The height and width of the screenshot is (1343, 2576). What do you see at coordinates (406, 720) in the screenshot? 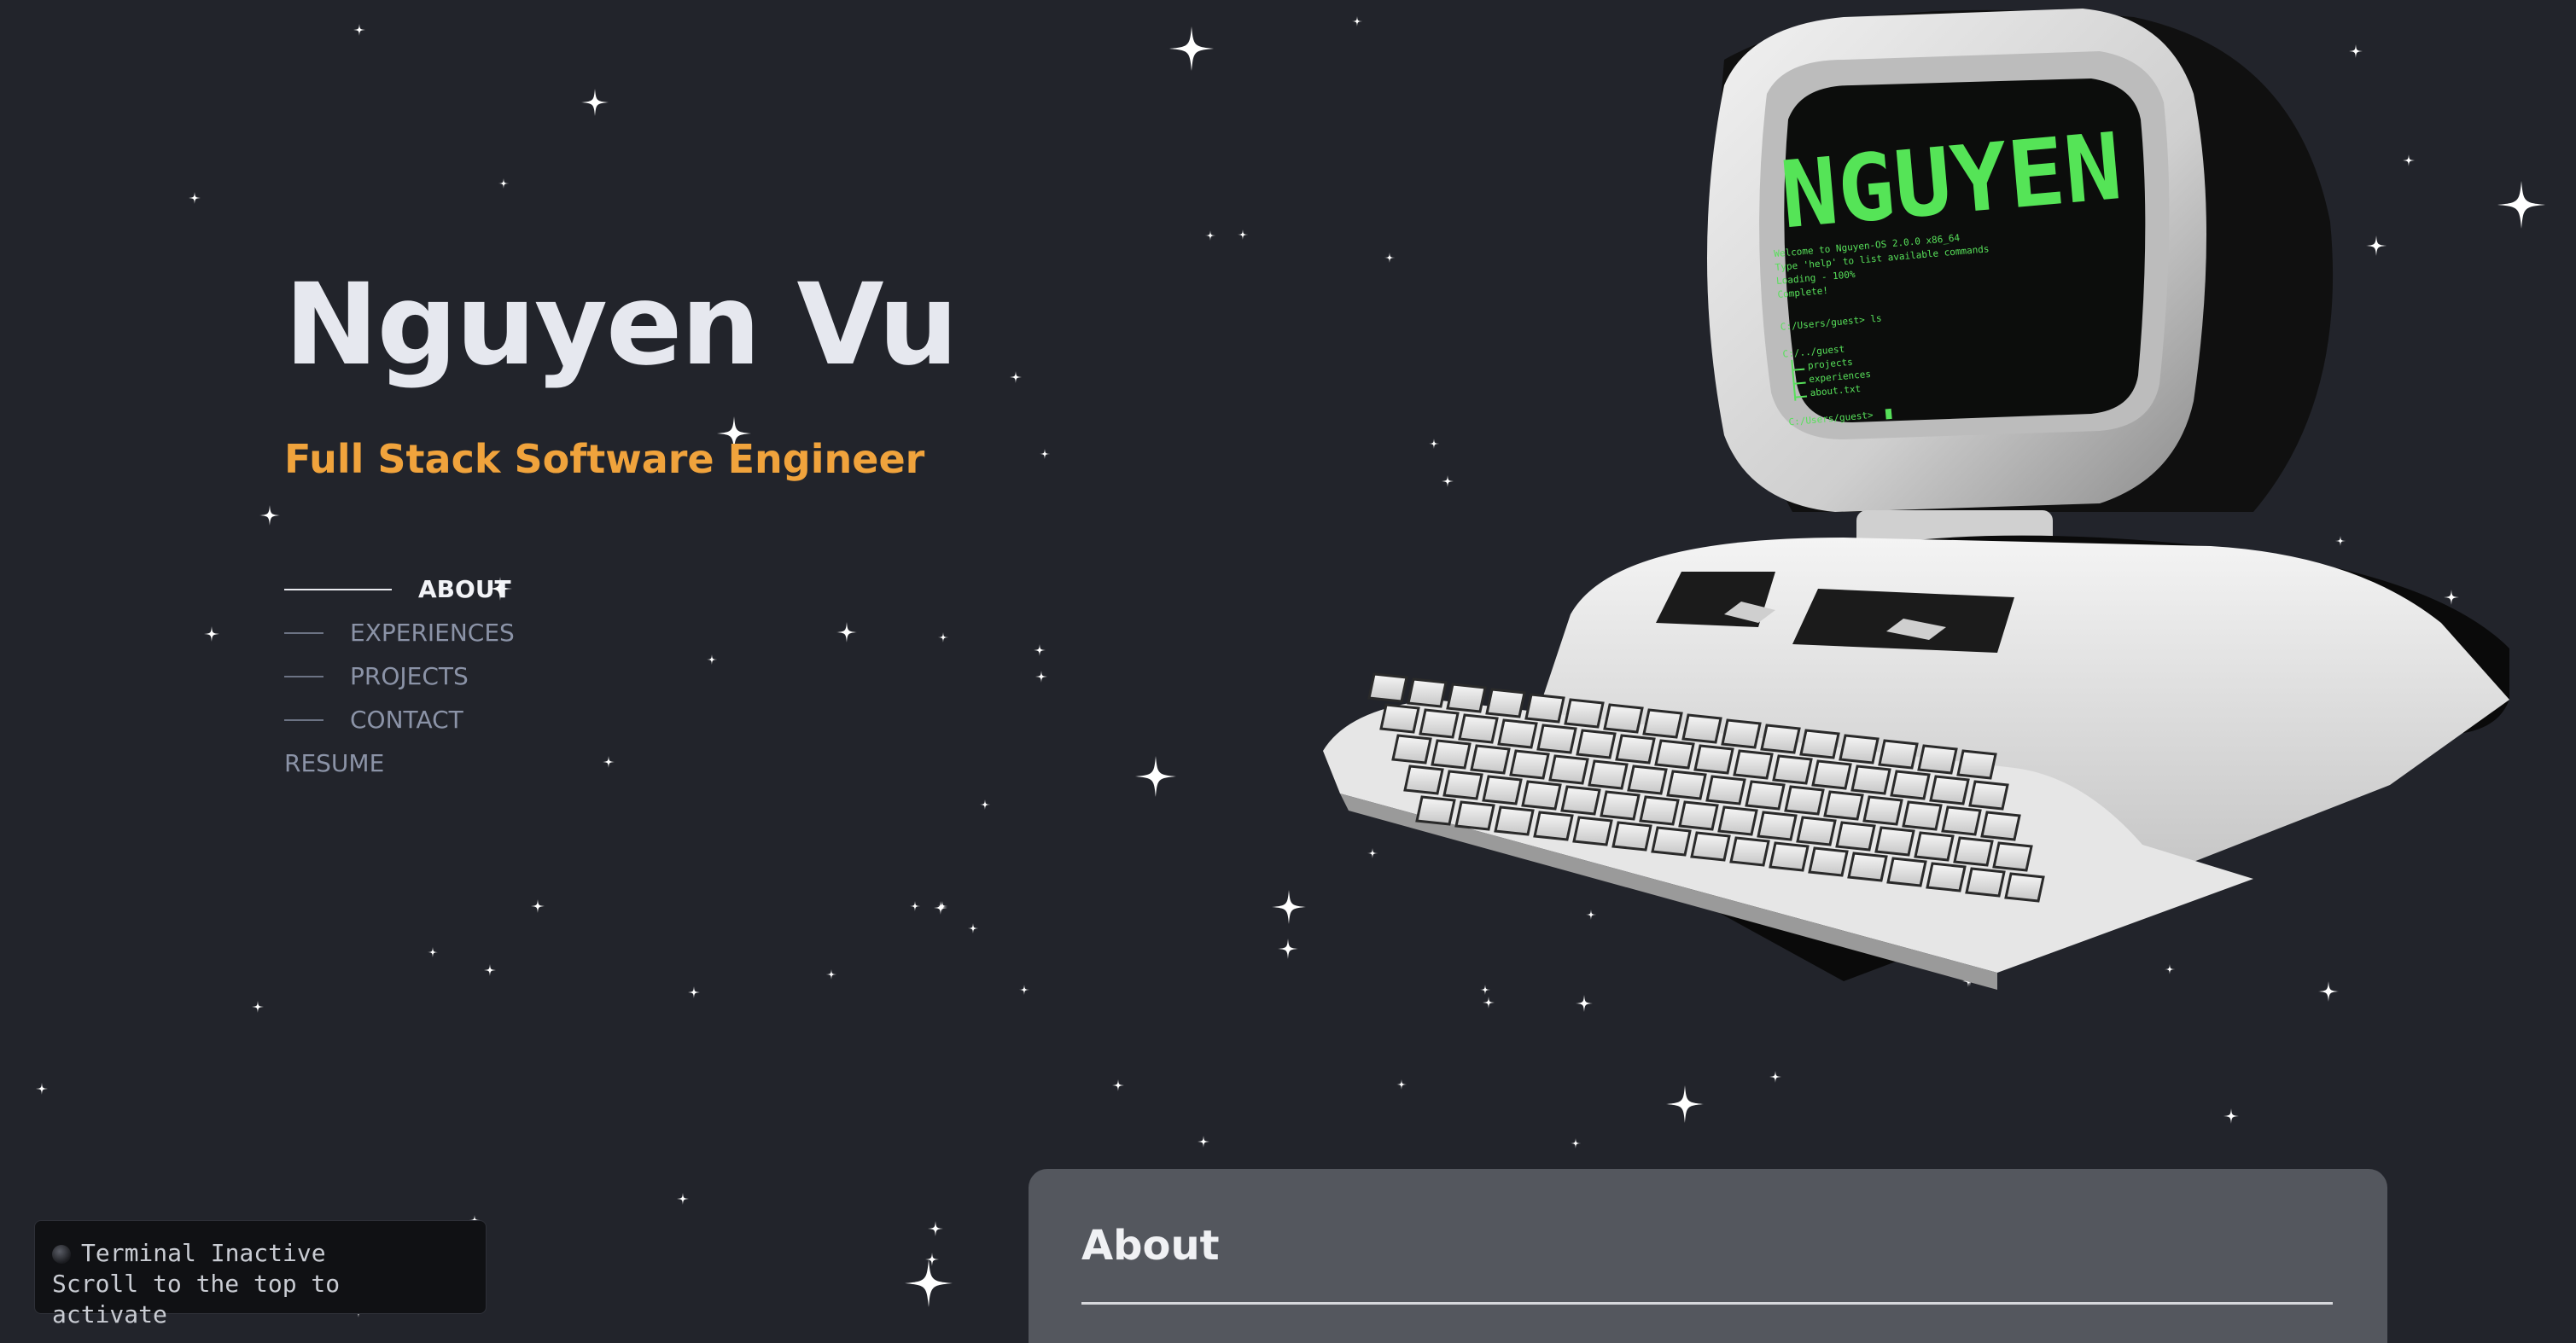
I see `nav-item-label: CONTACT` at bounding box center [406, 720].